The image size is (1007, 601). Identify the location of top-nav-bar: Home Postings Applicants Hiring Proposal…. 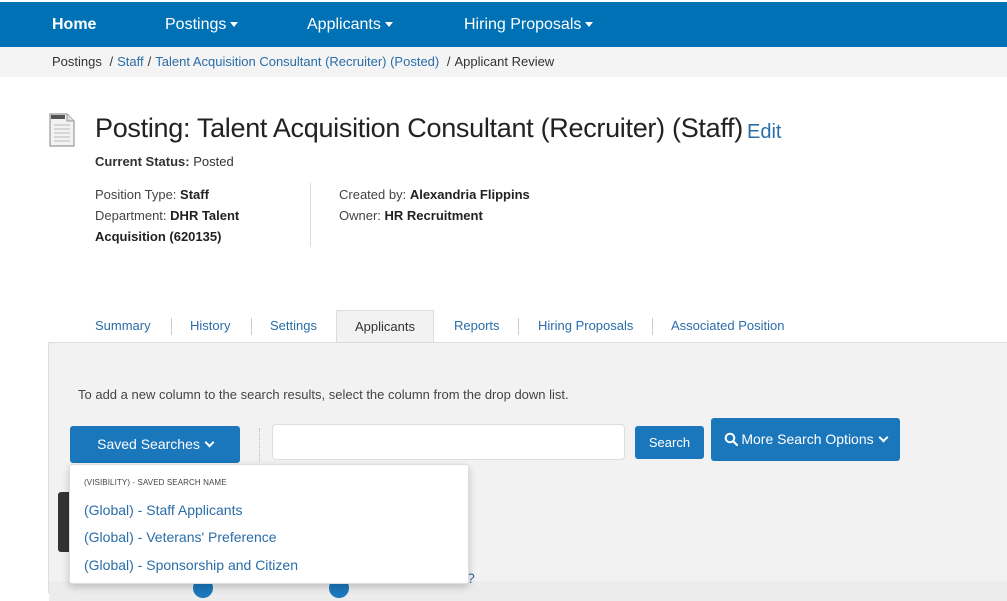
(503, 24).